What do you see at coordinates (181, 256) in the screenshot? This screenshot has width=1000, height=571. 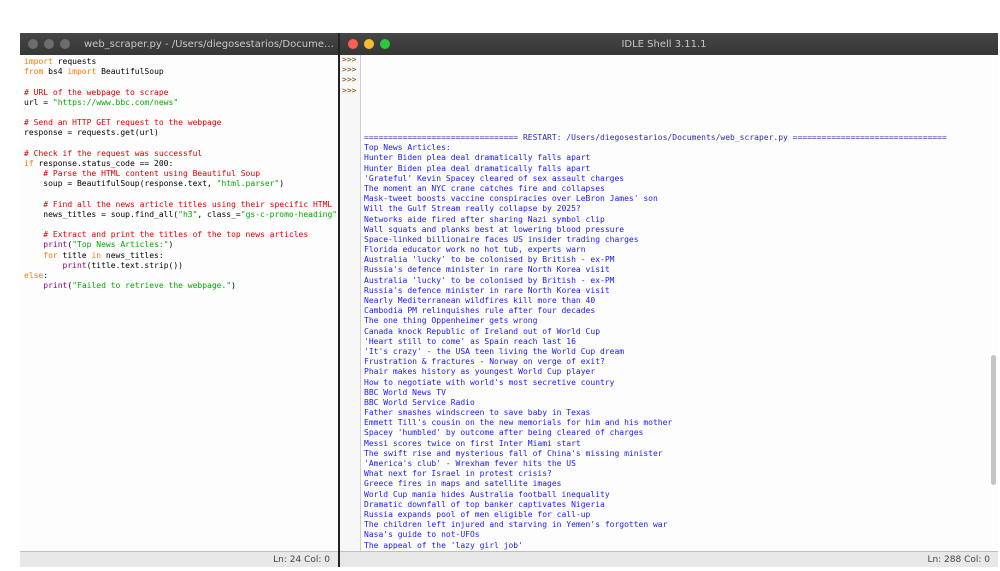 I see `code-line: for title in news_titles:` at bounding box center [181, 256].